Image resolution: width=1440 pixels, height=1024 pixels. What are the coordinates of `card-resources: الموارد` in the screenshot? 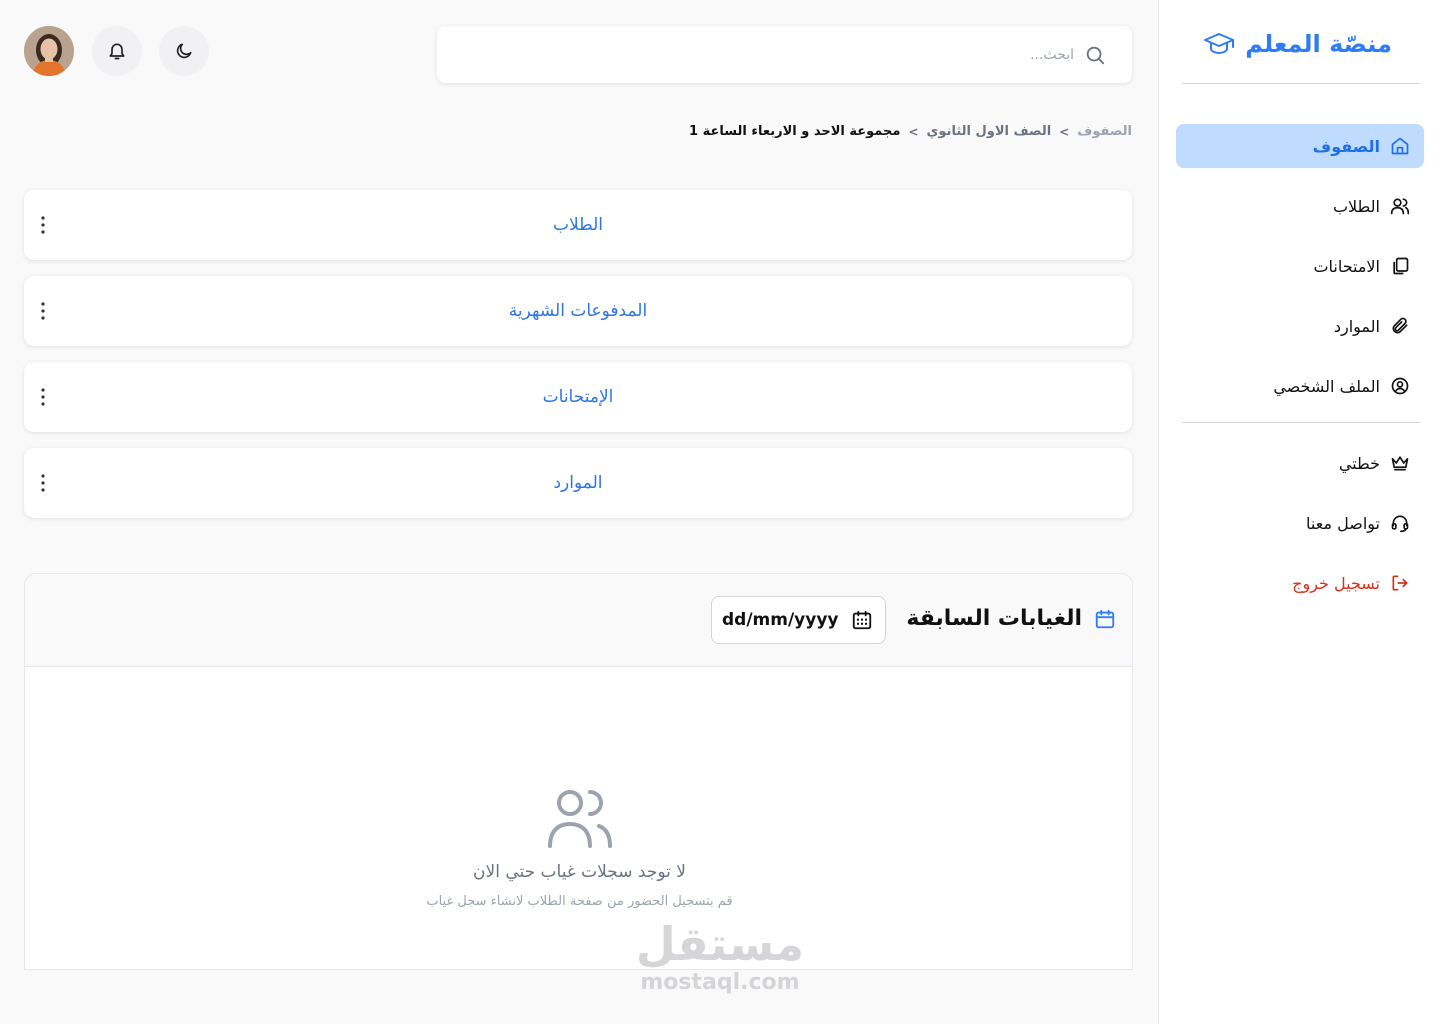 It's located at (578, 483).